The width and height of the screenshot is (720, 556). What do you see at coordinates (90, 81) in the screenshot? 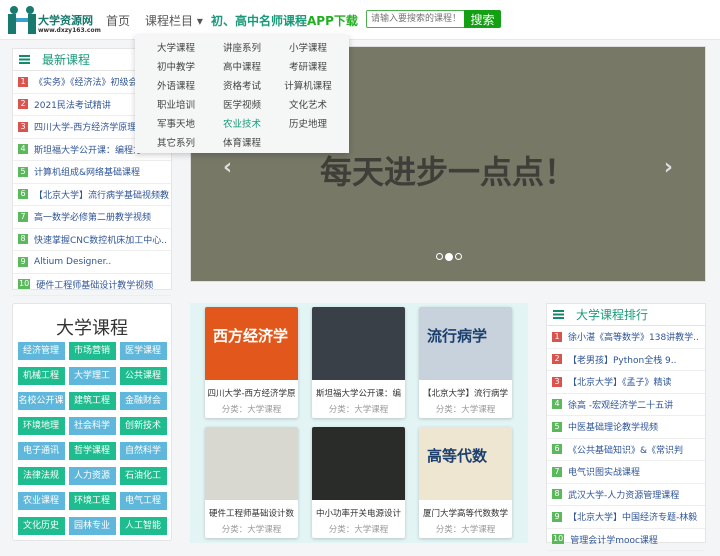
I see `list-item-link: 《实务》《经济法》初级会计` at bounding box center [90, 81].